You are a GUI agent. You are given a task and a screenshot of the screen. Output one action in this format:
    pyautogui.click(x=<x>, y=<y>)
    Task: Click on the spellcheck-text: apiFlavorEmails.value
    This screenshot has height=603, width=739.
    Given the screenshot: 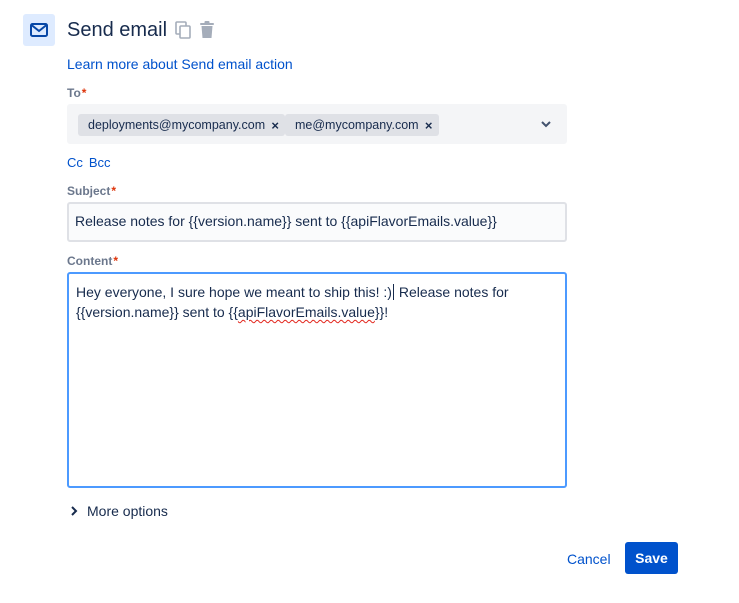 What is the action you would take?
    pyautogui.click(x=306, y=312)
    